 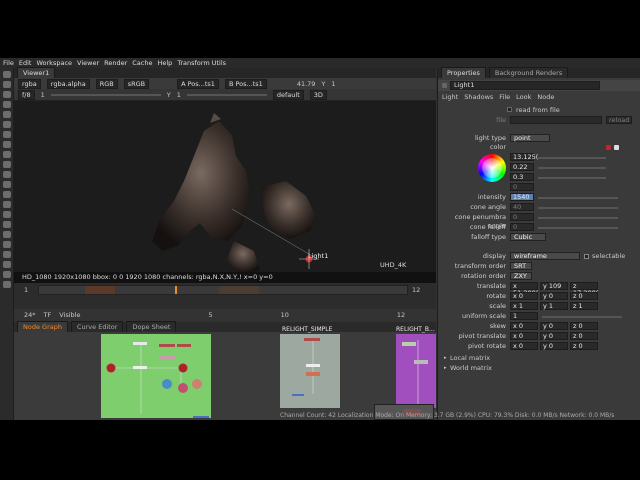 I want to click on pivot-translate-z-field: z 0, so click(x=584, y=336).